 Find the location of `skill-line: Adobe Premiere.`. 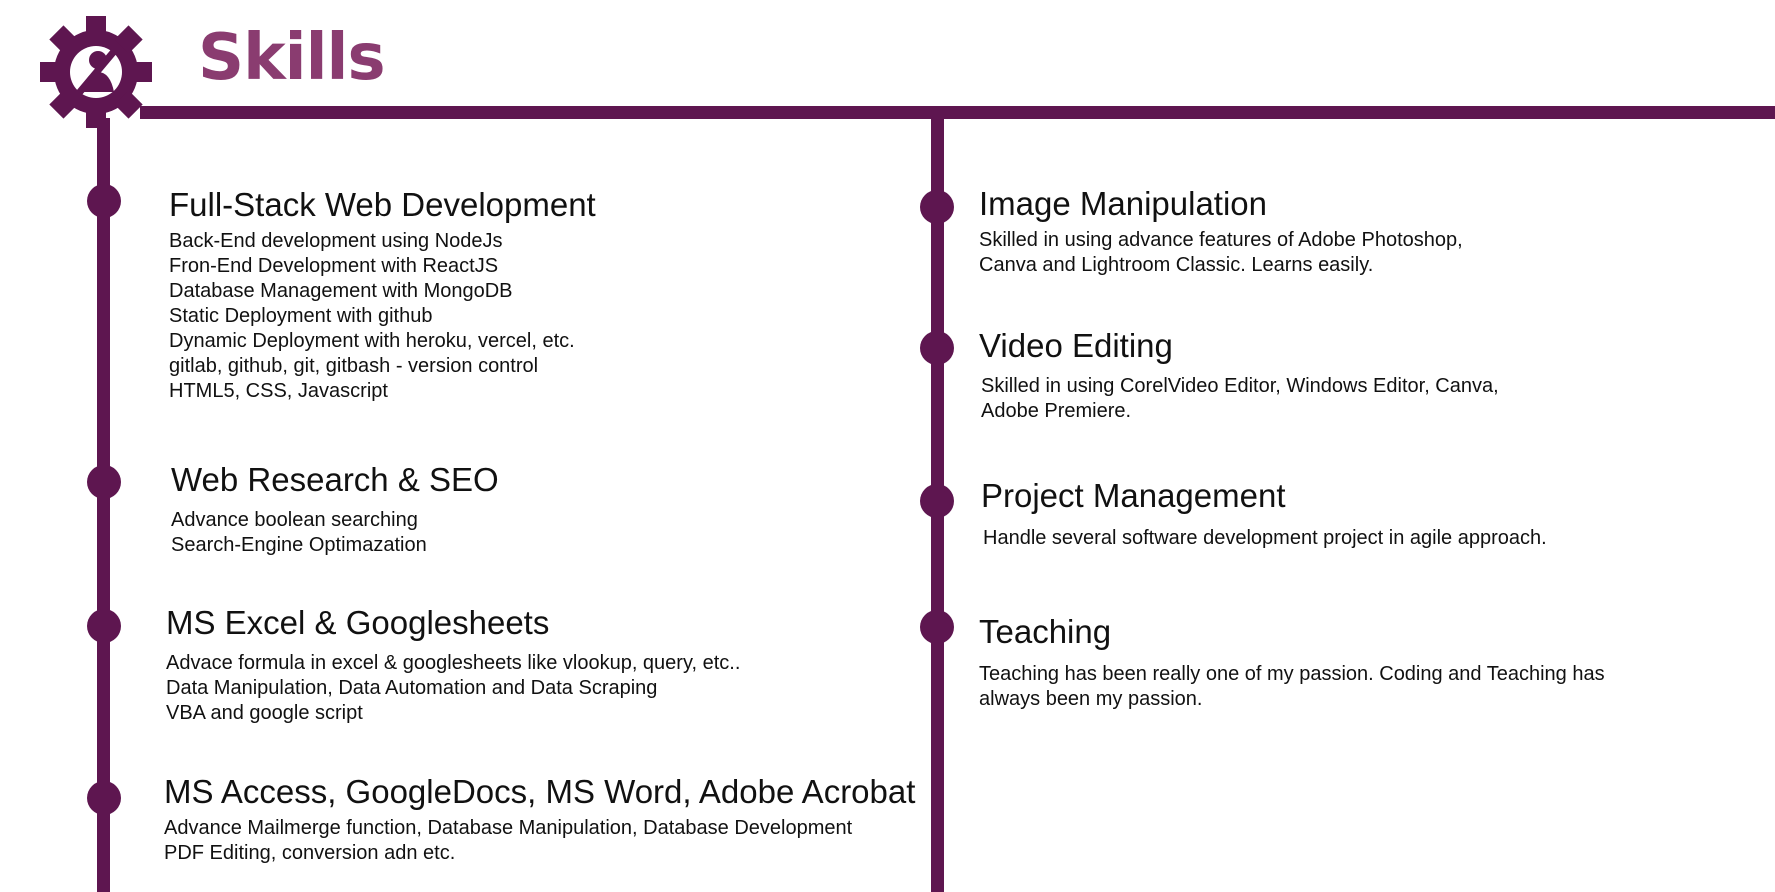

skill-line: Adobe Premiere. is located at coordinates (1056, 411).